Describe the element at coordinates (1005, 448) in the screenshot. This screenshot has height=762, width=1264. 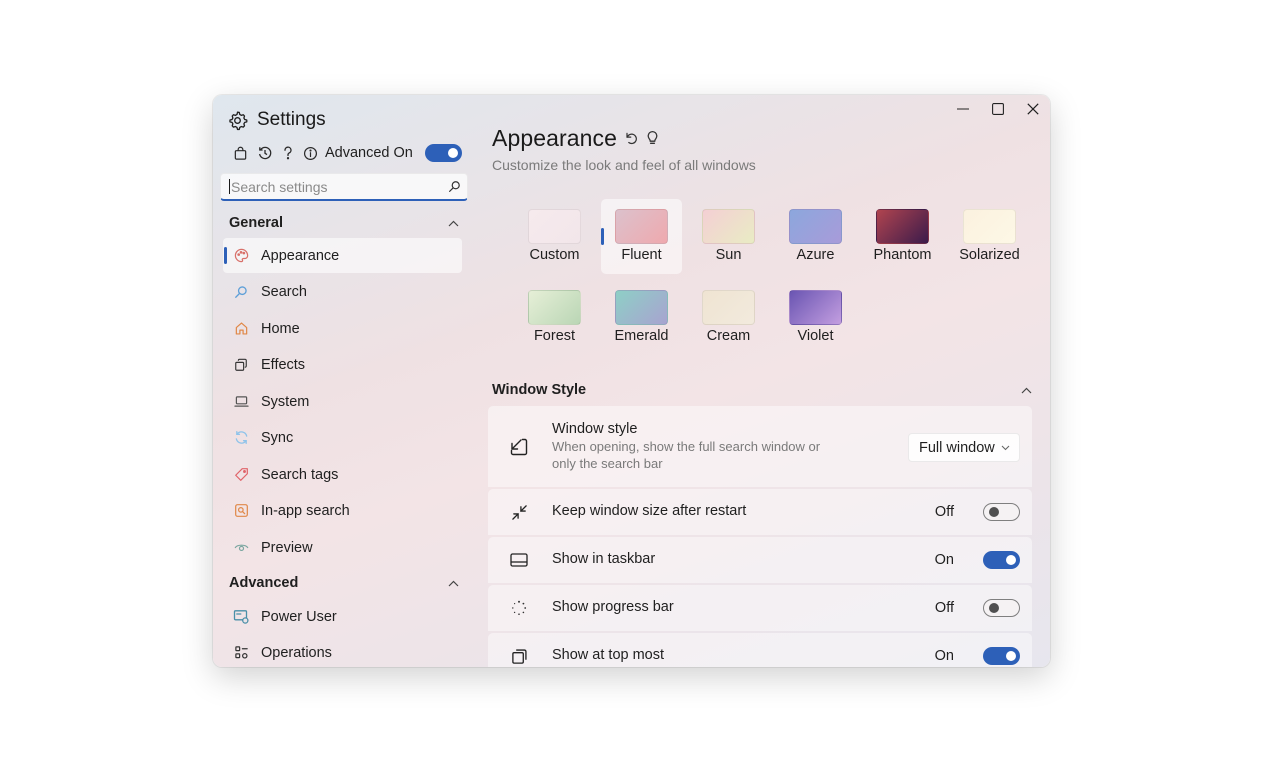
I see `chevron-down-icon` at that location.